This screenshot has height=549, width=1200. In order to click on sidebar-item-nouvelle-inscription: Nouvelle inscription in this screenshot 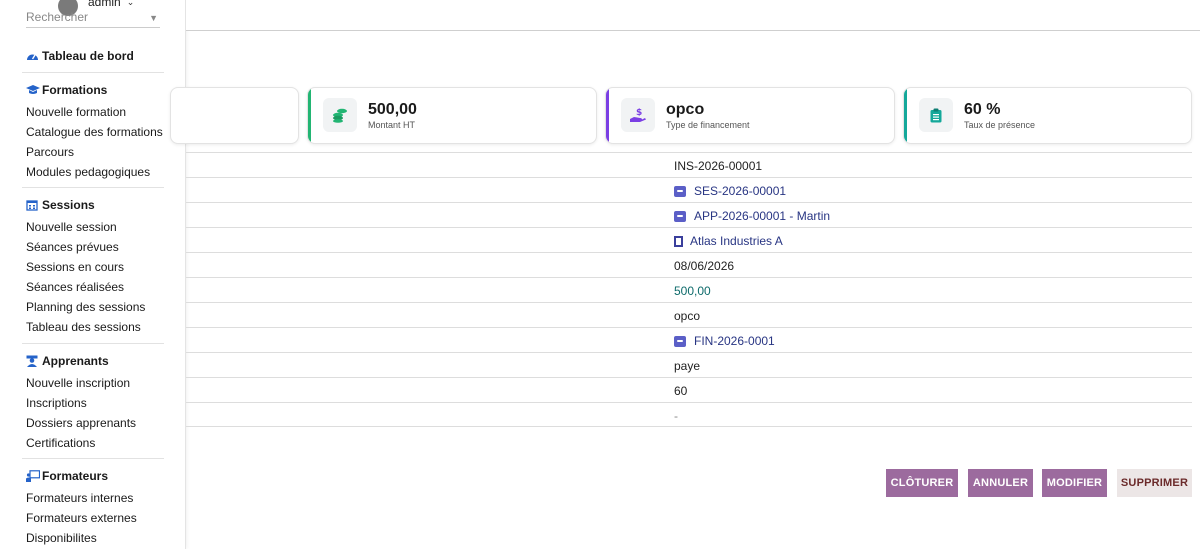, I will do `click(78, 383)`.